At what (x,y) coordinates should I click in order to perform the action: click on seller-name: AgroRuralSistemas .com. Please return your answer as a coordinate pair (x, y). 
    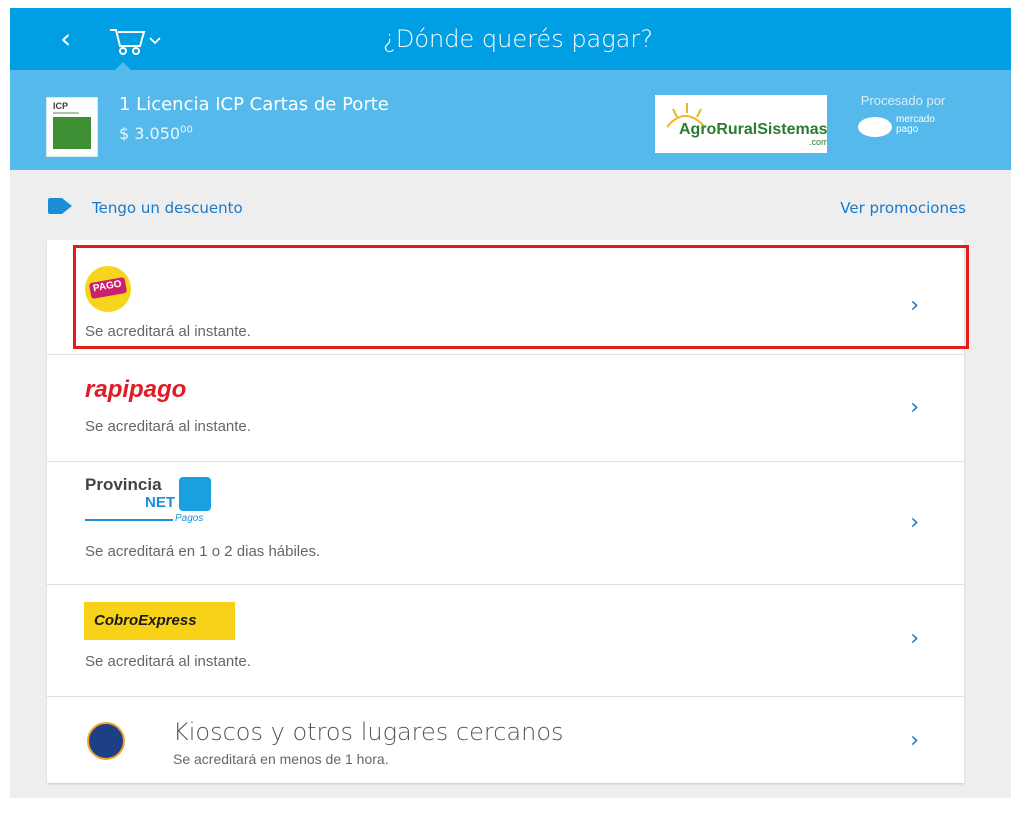
    Looking at the image, I should click on (753, 134).